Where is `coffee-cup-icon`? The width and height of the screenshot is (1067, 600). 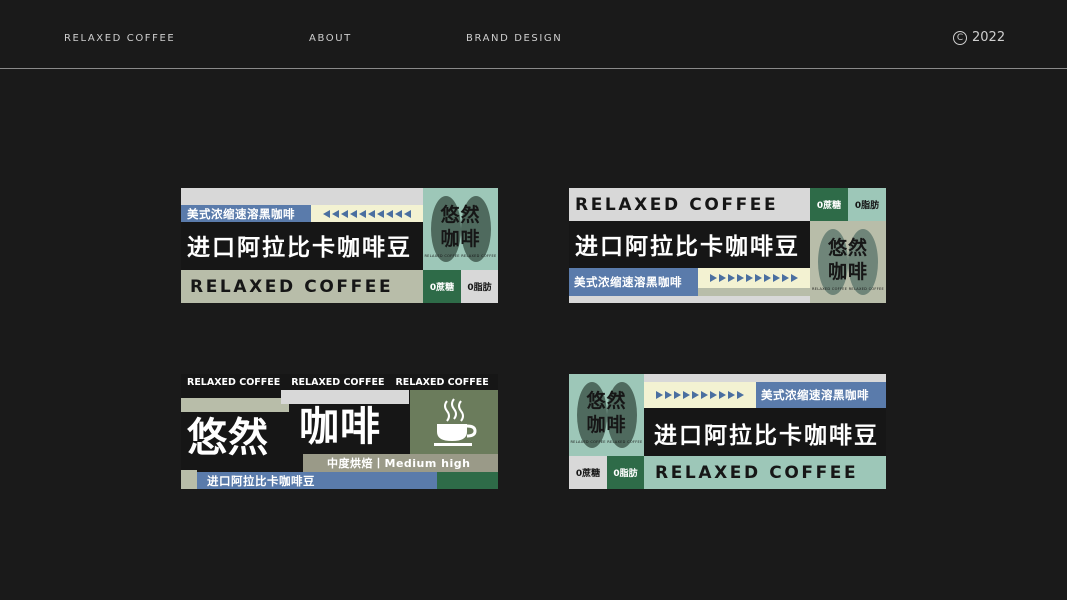
coffee-cup-icon is located at coordinates (455, 422).